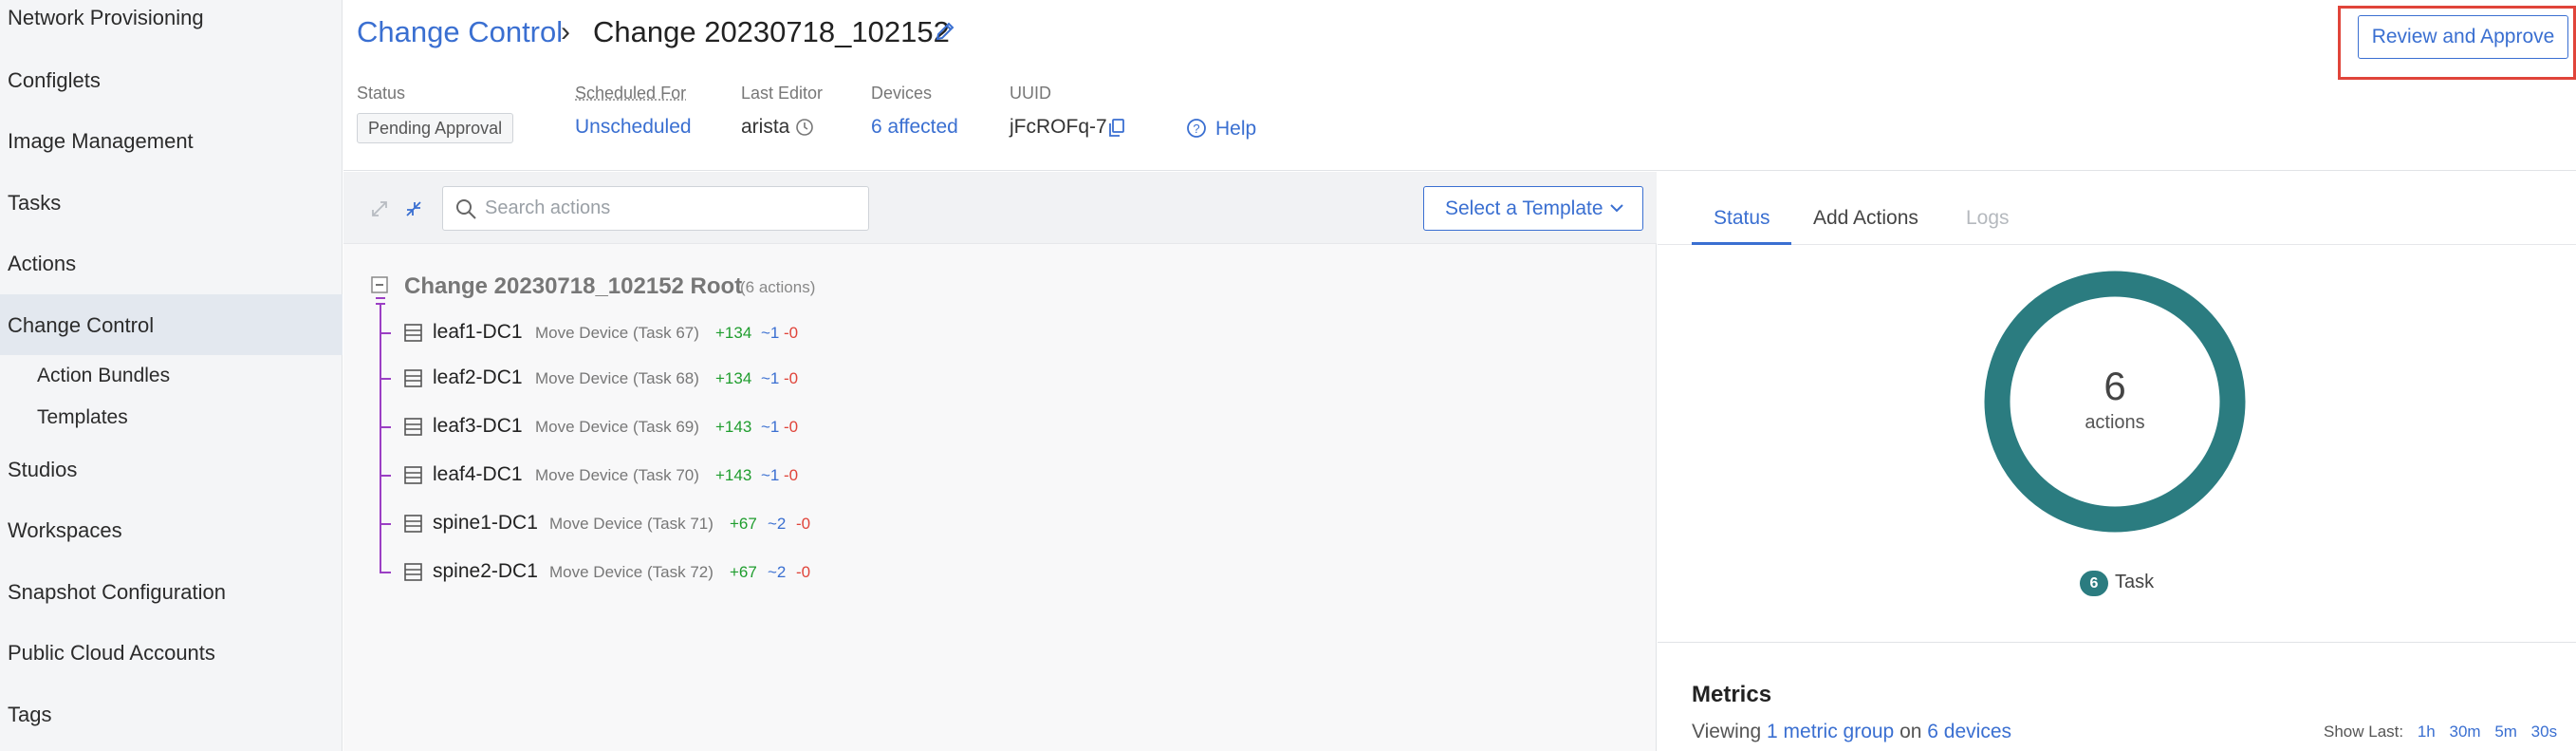  Describe the element at coordinates (101, 141) in the screenshot. I see `sidebar-item-image-management: Image Management` at that location.